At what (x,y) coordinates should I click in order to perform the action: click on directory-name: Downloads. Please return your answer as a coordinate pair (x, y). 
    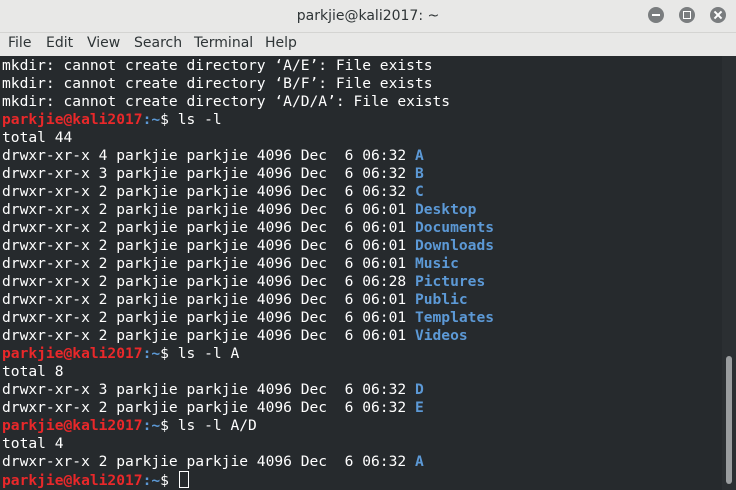
    Looking at the image, I should click on (454, 245).